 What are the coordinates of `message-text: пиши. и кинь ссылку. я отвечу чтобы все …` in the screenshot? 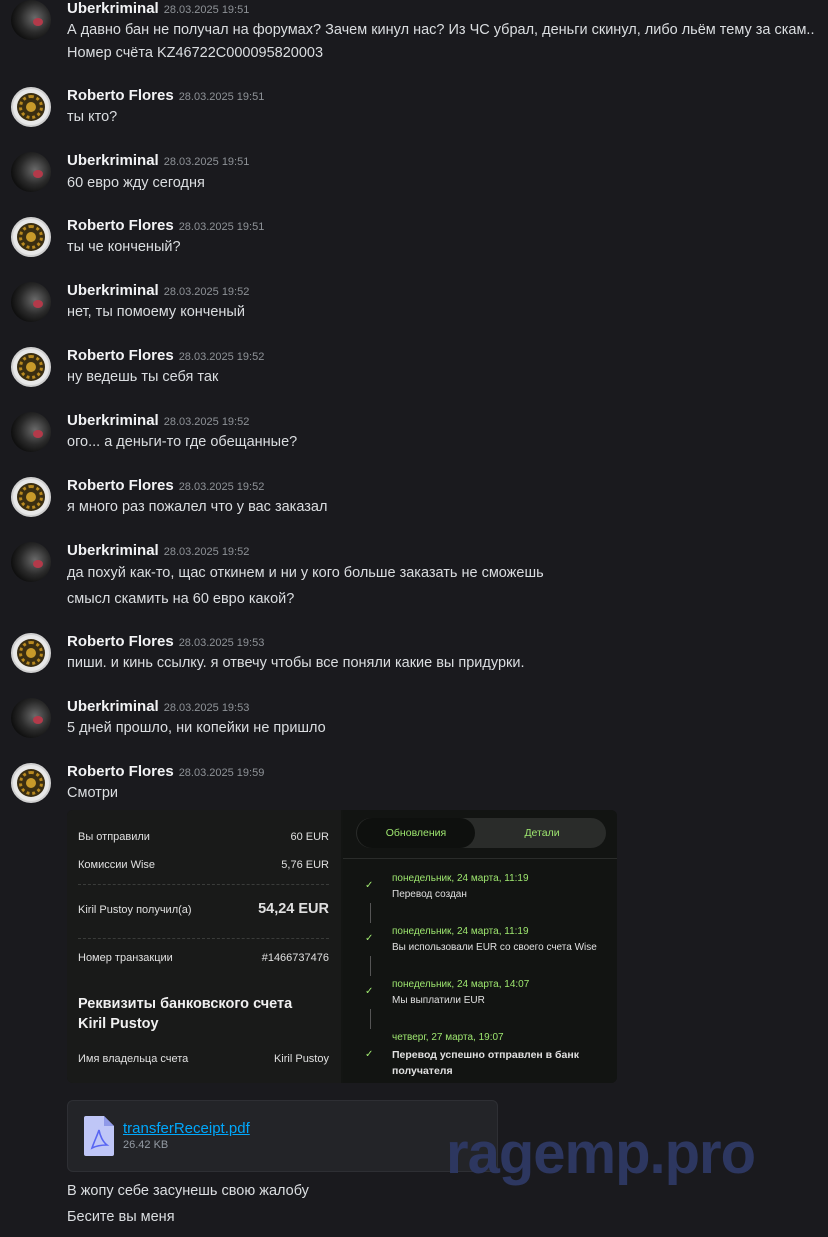 It's located at (296, 663).